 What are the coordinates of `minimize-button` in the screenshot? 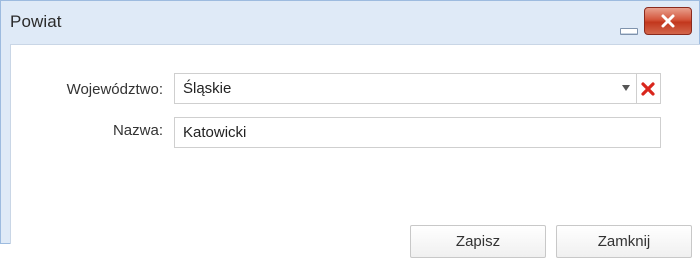 It's located at (629, 30).